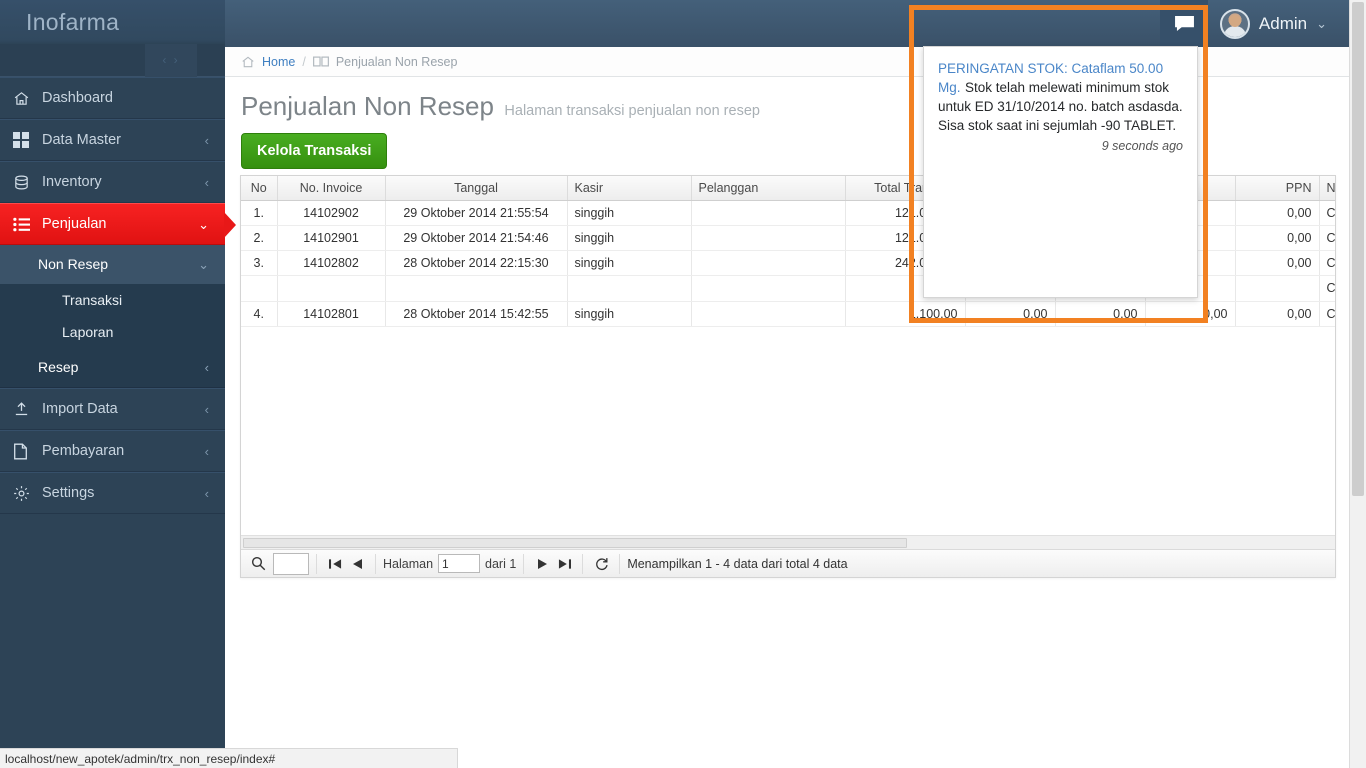 The image size is (1366, 768). I want to click on sidebar-item-resep: Resep ‹, so click(112, 367).